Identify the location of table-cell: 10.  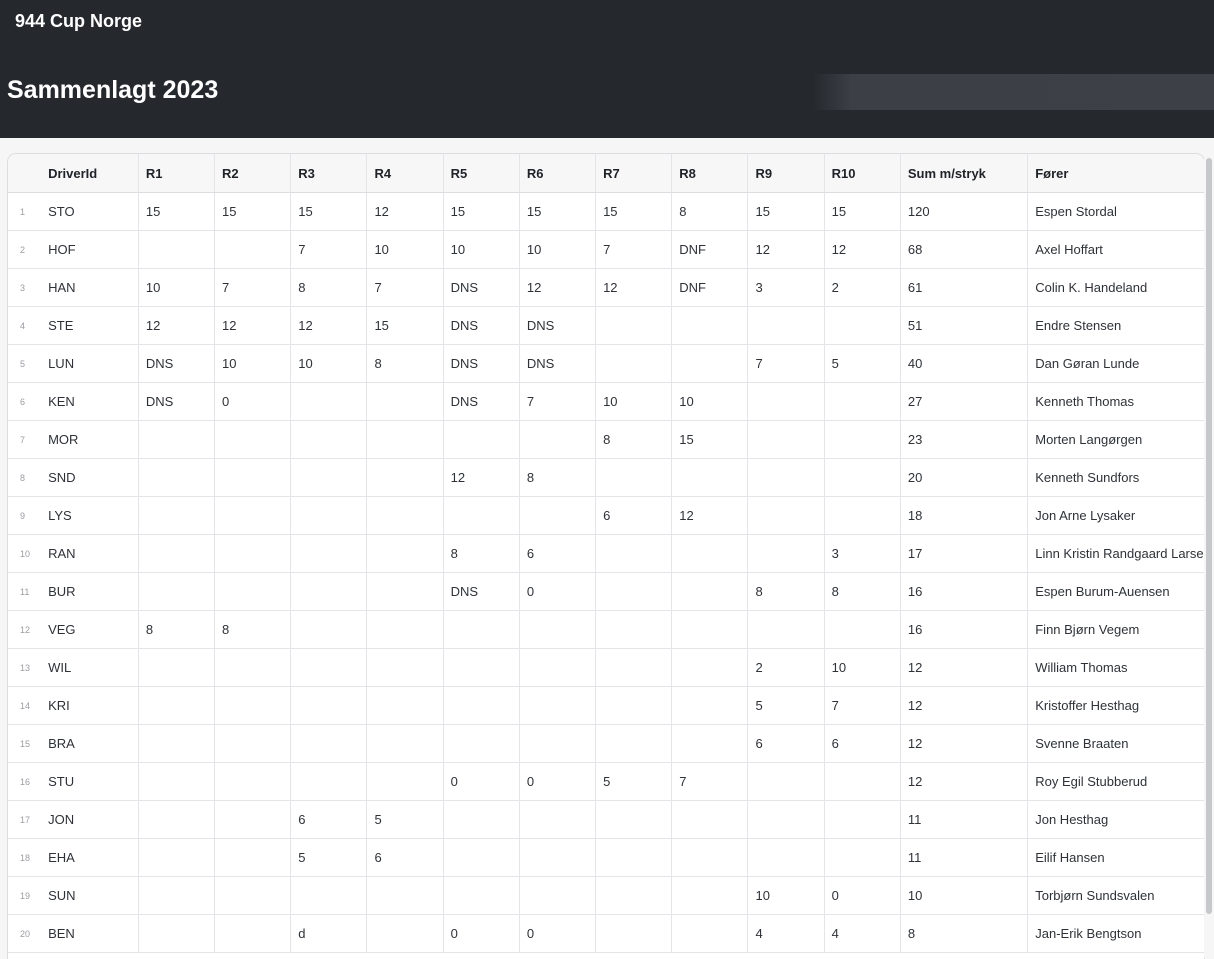
(481, 249).